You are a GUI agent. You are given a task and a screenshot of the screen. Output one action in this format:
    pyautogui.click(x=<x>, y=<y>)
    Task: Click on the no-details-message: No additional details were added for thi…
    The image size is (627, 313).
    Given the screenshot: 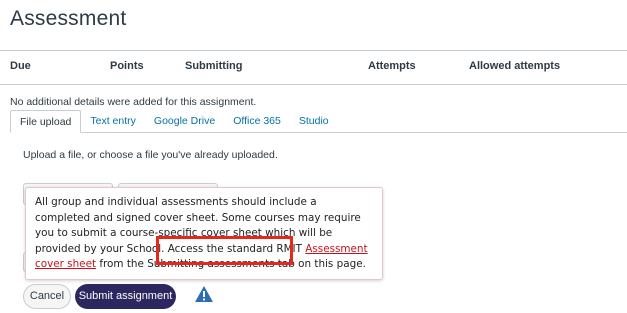 What is the action you would take?
    pyautogui.click(x=133, y=102)
    